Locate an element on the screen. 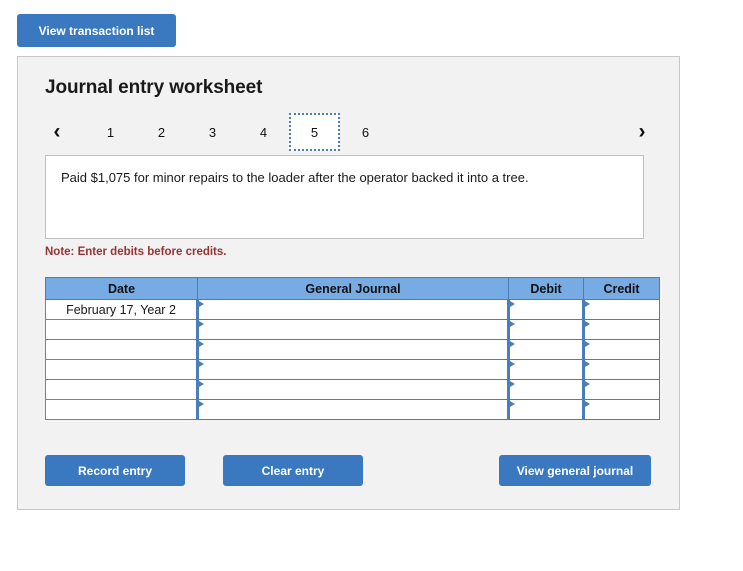 The width and height of the screenshot is (743, 571). view-general-journal-button: View general journal is located at coordinates (575, 470).